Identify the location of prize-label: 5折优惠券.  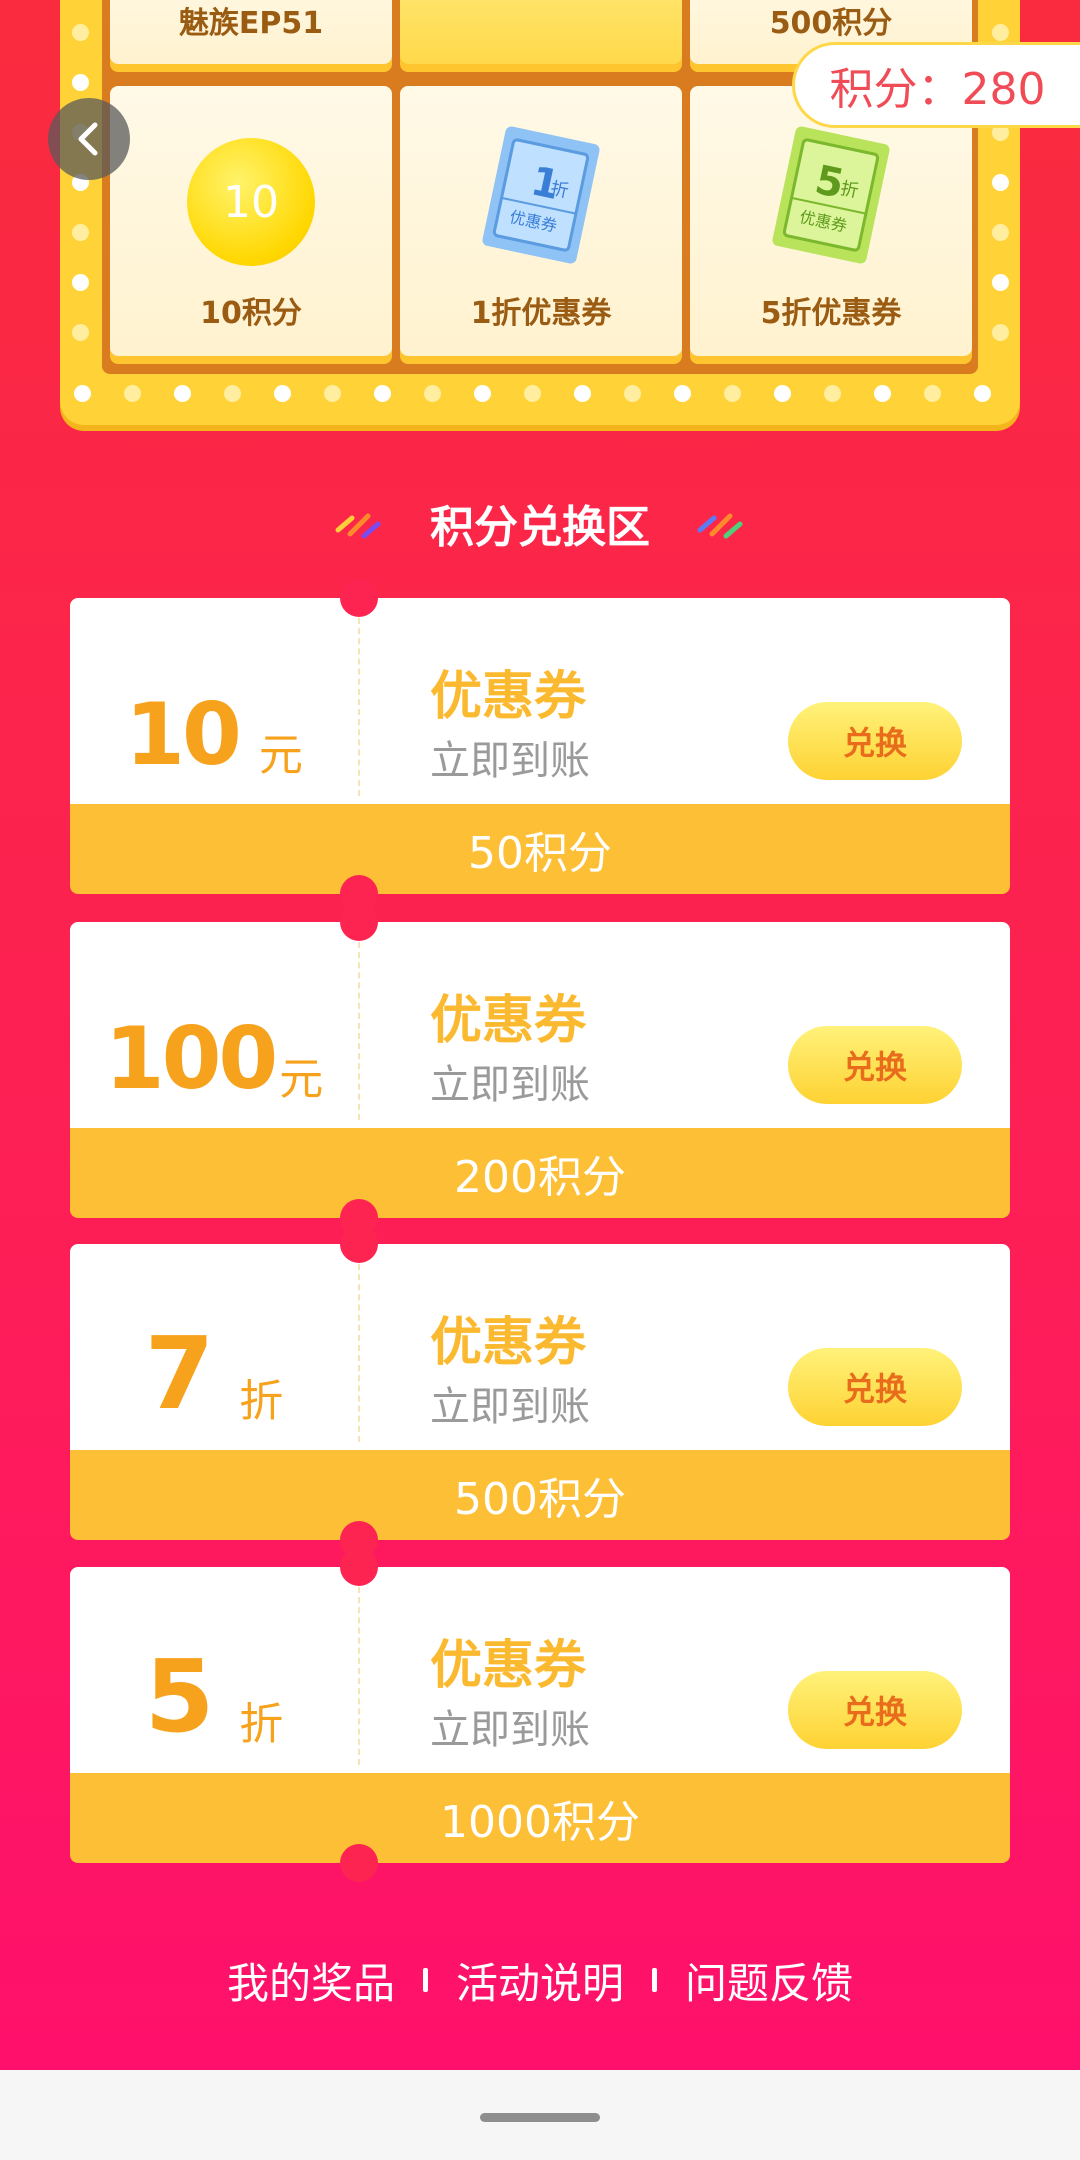
(831, 313).